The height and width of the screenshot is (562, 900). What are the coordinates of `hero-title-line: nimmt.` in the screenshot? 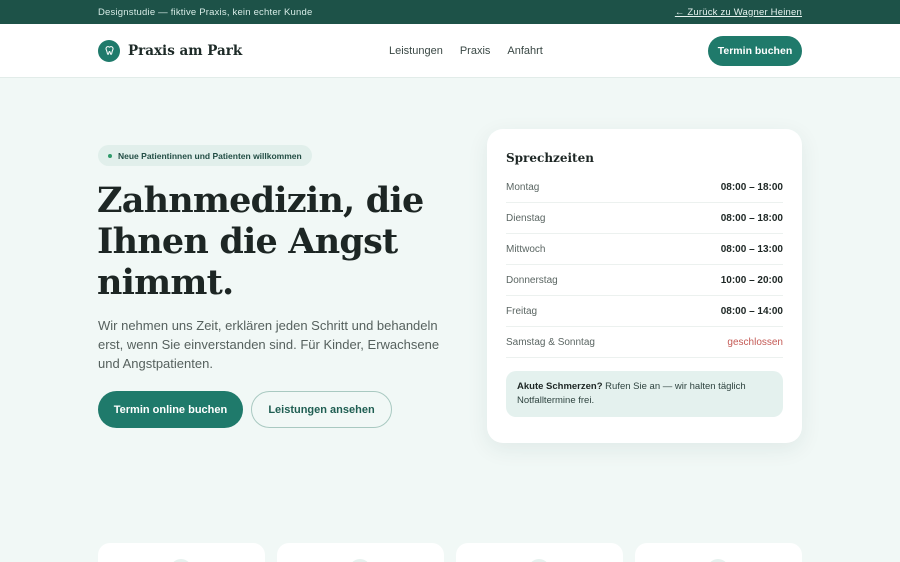 It's located at (165, 282).